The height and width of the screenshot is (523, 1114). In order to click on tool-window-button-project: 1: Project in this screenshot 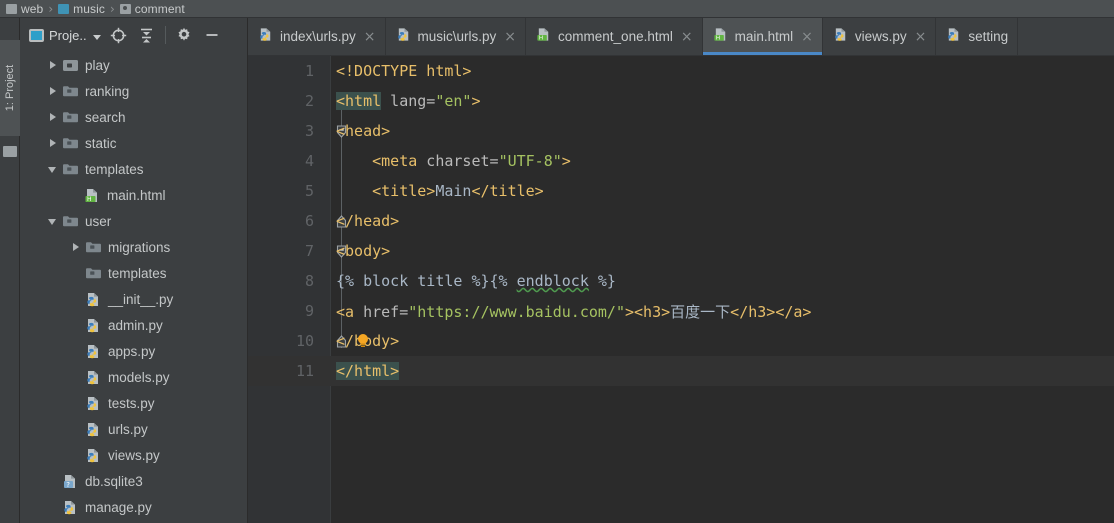, I will do `click(10, 88)`.